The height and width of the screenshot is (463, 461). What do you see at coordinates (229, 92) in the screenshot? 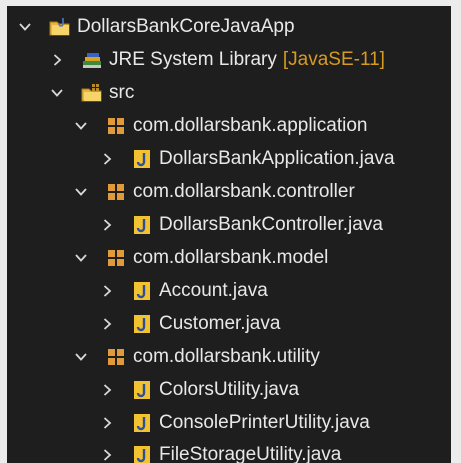
I see `tree-row-src: src` at bounding box center [229, 92].